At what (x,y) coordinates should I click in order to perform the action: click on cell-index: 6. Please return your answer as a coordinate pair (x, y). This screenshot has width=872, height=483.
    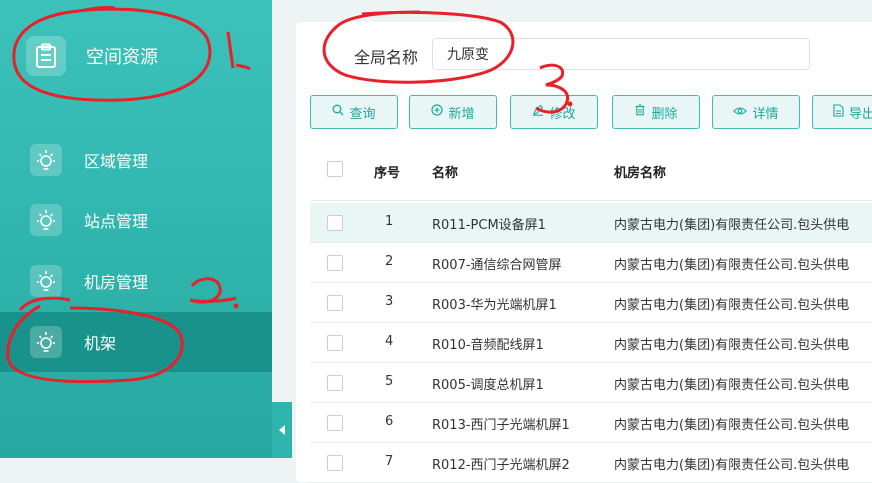
    Looking at the image, I should click on (389, 421).